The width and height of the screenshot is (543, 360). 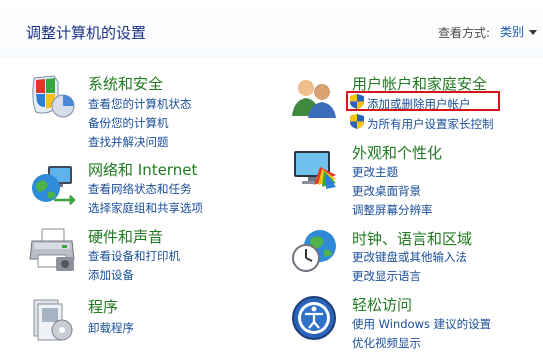 What do you see at coordinates (375, 172) in the screenshot?
I see `link-change-theme: 更改主题` at bounding box center [375, 172].